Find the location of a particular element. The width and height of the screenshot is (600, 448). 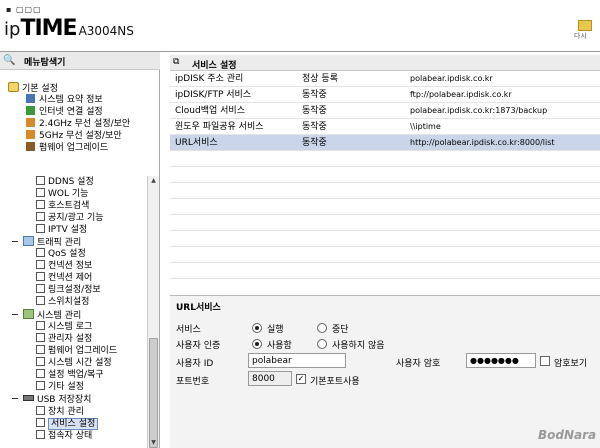

tree-group-traffic: 트래픽 관리 is located at coordinates (46, 242).